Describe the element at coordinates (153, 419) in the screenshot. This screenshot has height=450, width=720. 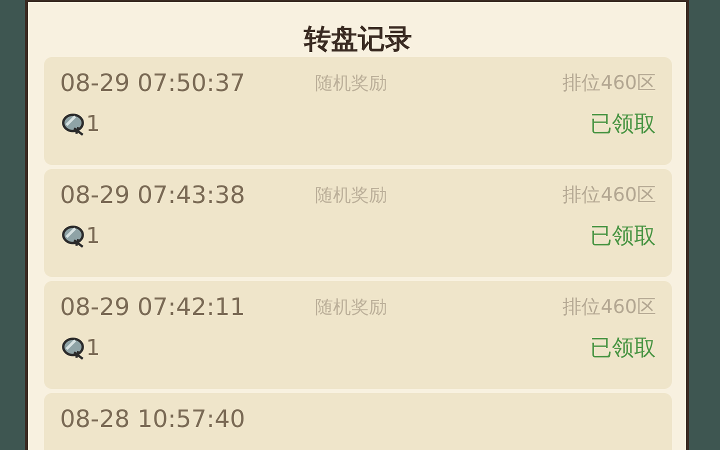
I see `record-time: 08-28 10:57:40` at that location.